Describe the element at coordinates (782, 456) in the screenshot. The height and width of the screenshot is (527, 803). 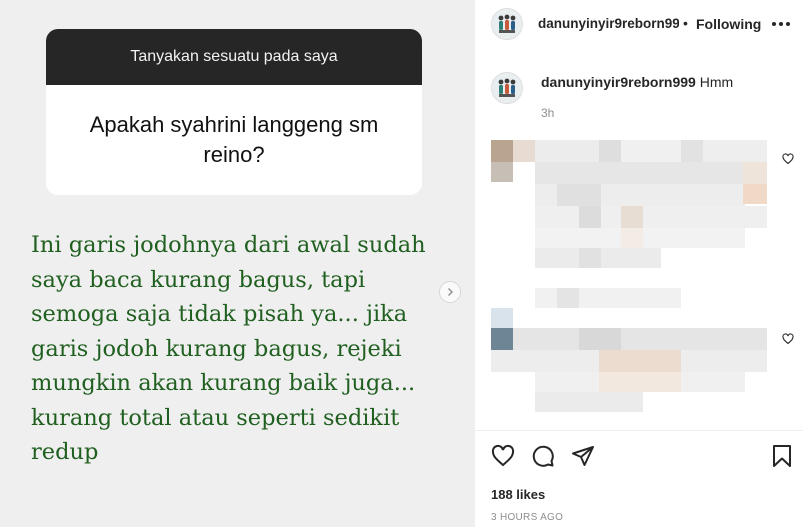
I see `bookmark-icon` at that location.